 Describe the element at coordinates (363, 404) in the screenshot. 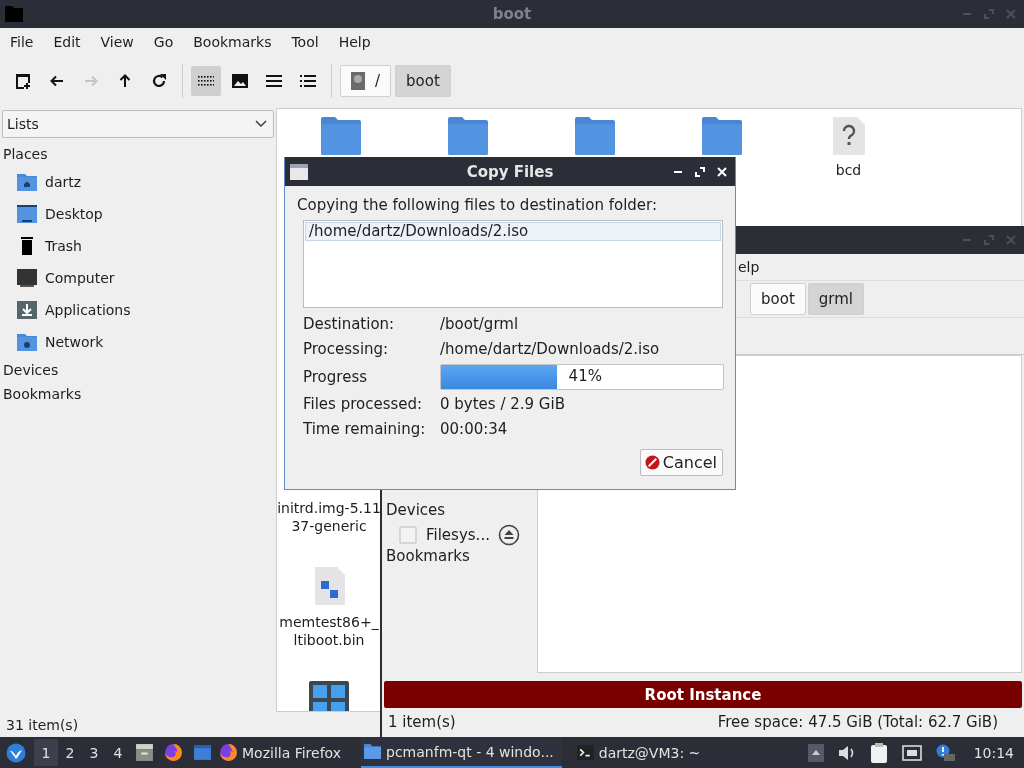

I see `field-label: Files processed:` at that location.